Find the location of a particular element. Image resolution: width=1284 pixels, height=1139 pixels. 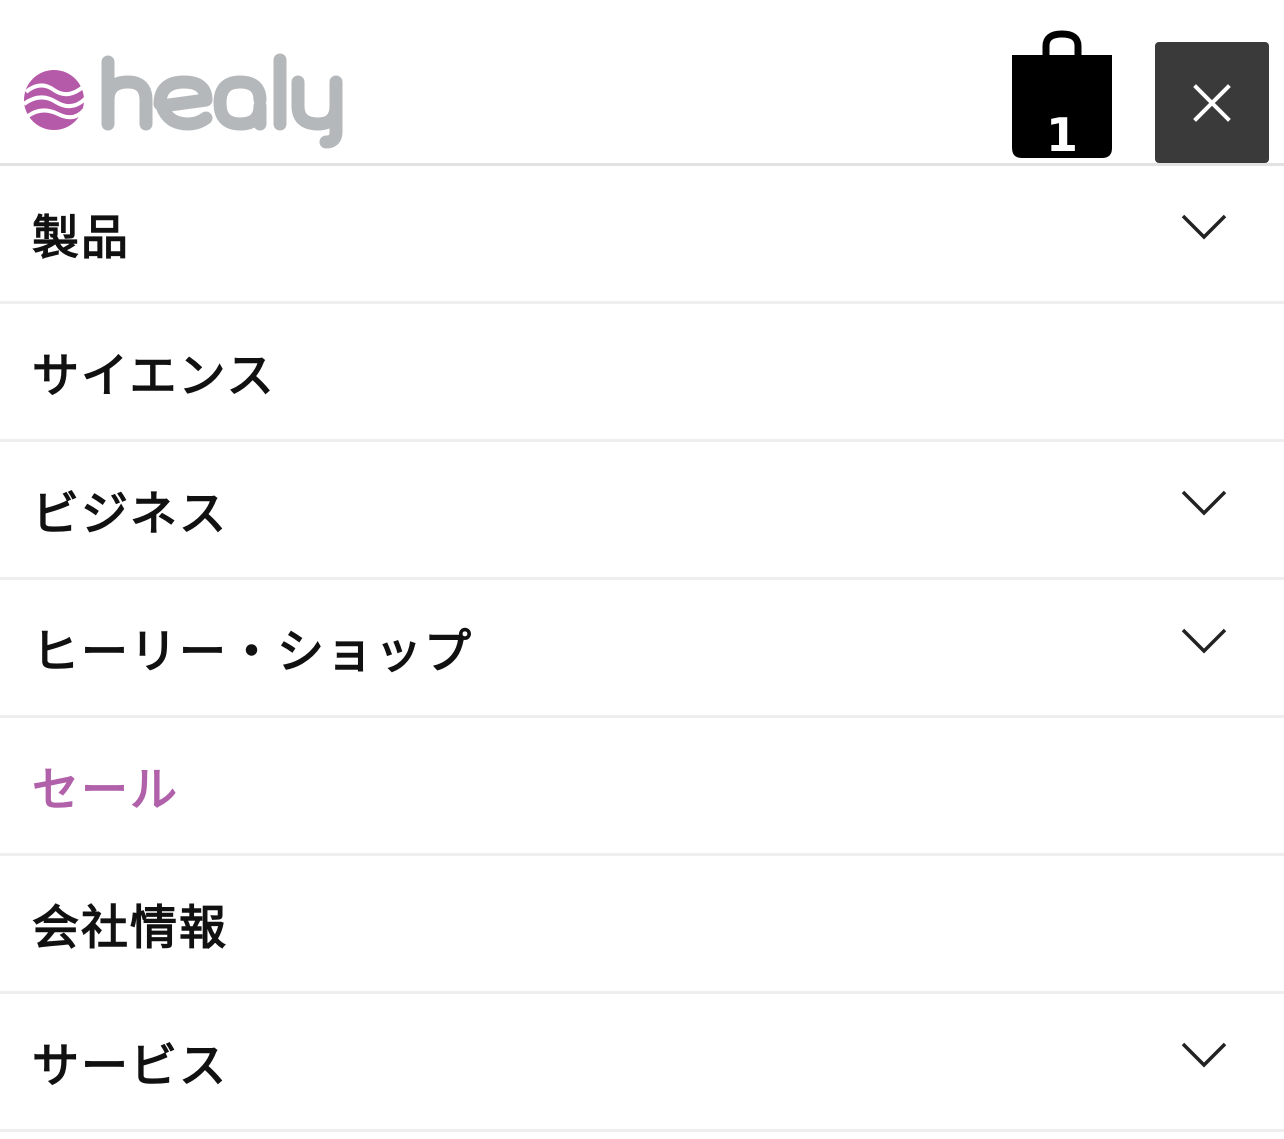

site-header: 1 is located at coordinates (642, 83).